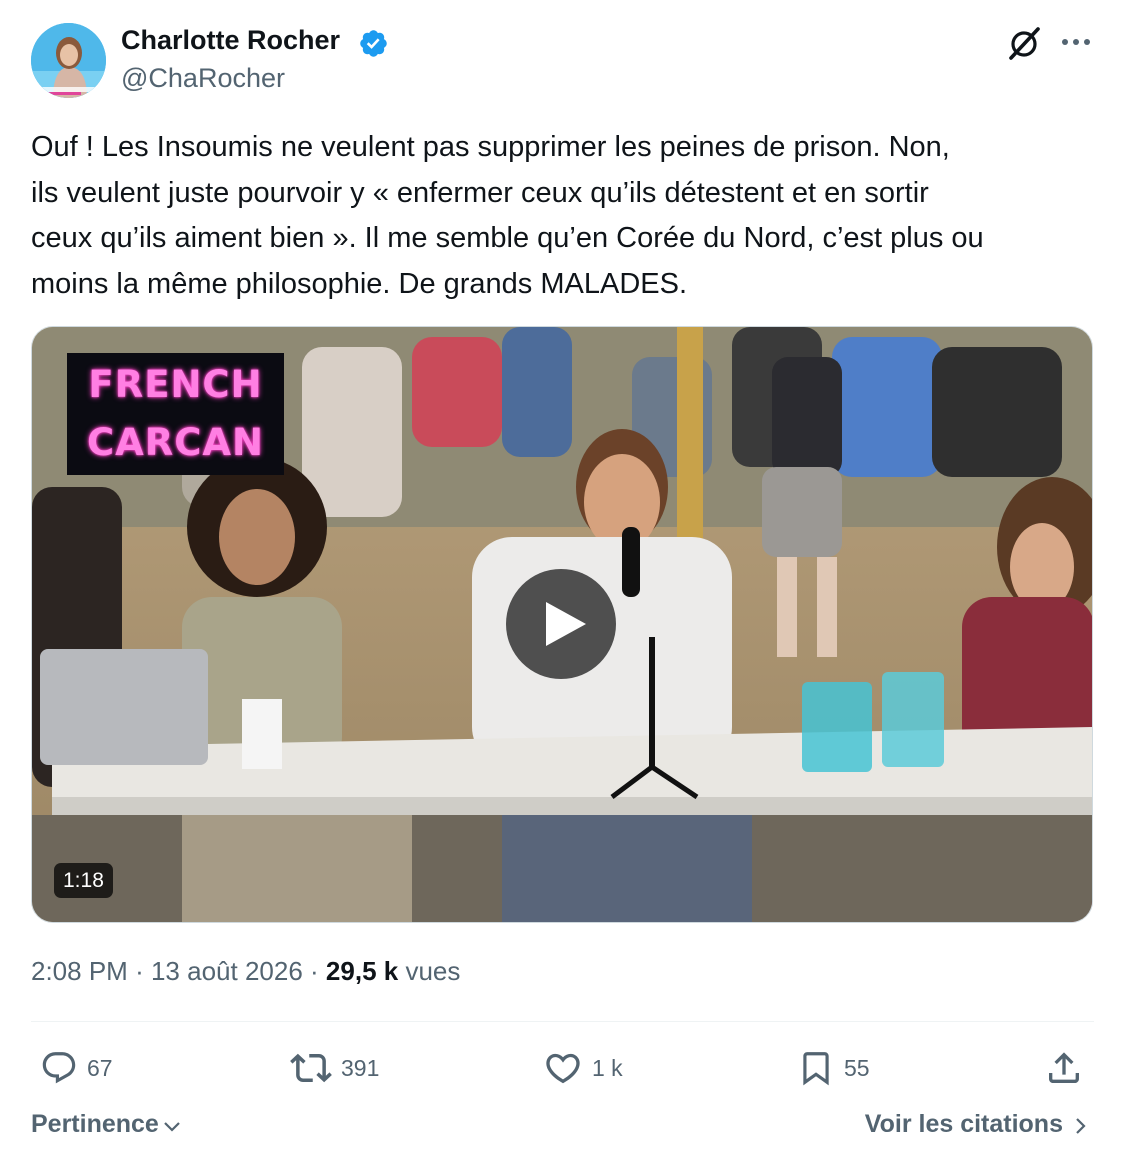 This screenshot has height=1166, width=1123. I want to click on retweet-button: 391, so click(334, 1068).